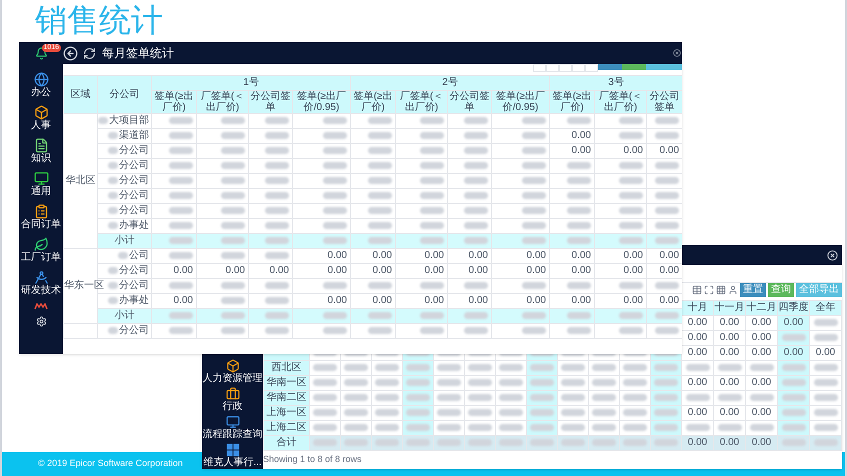  What do you see at coordinates (41, 184) in the screenshot?
I see `sidebar-item: 通用` at bounding box center [41, 184].